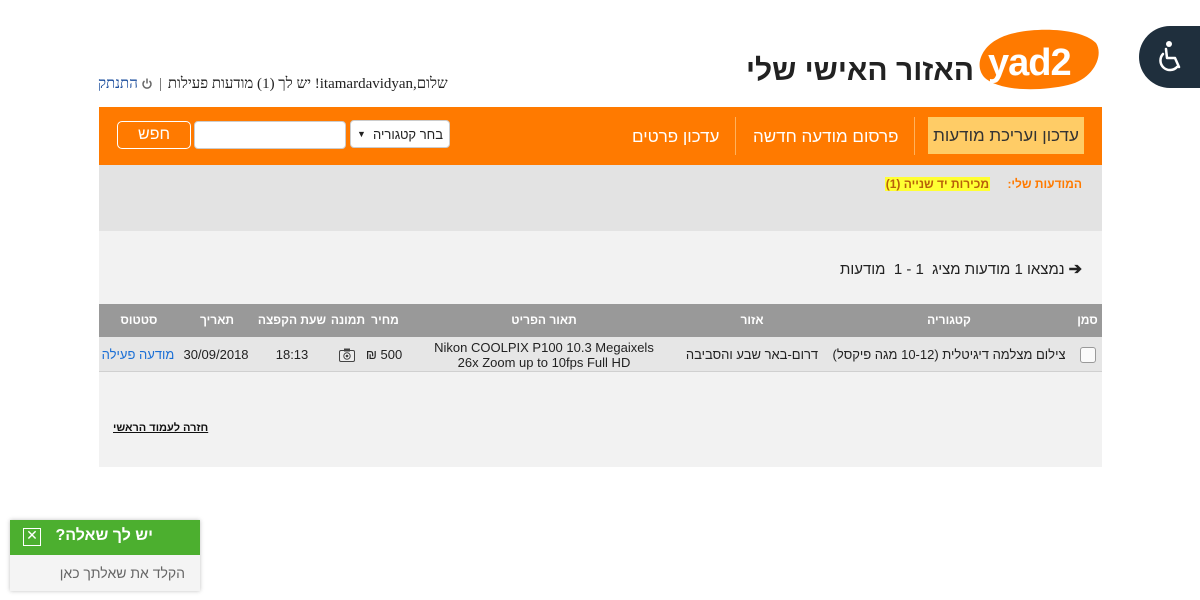 Image resolution: width=1200 pixels, height=600 pixels. What do you see at coordinates (118, 83) in the screenshot?
I see `logout-label: התנתק` at bounding box center [118, 83].